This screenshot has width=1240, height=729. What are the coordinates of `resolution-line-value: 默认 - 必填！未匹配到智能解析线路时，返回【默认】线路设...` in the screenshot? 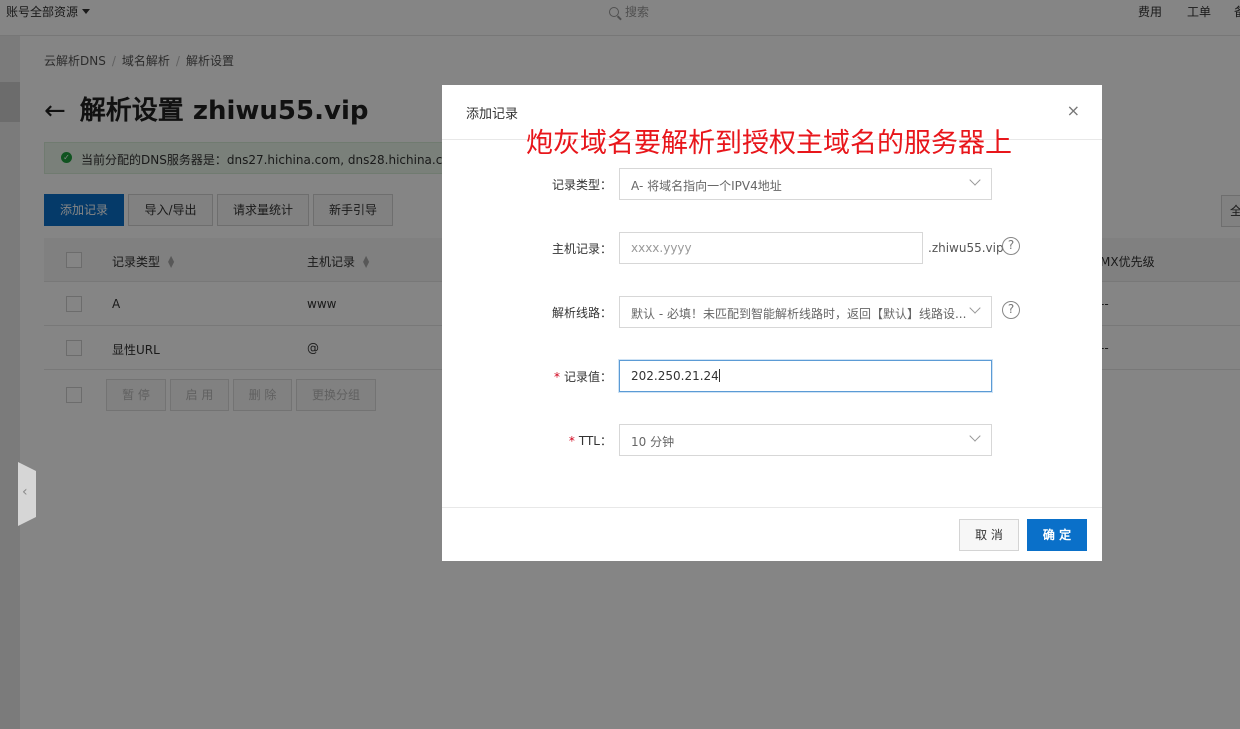 It's located at (799, 314).